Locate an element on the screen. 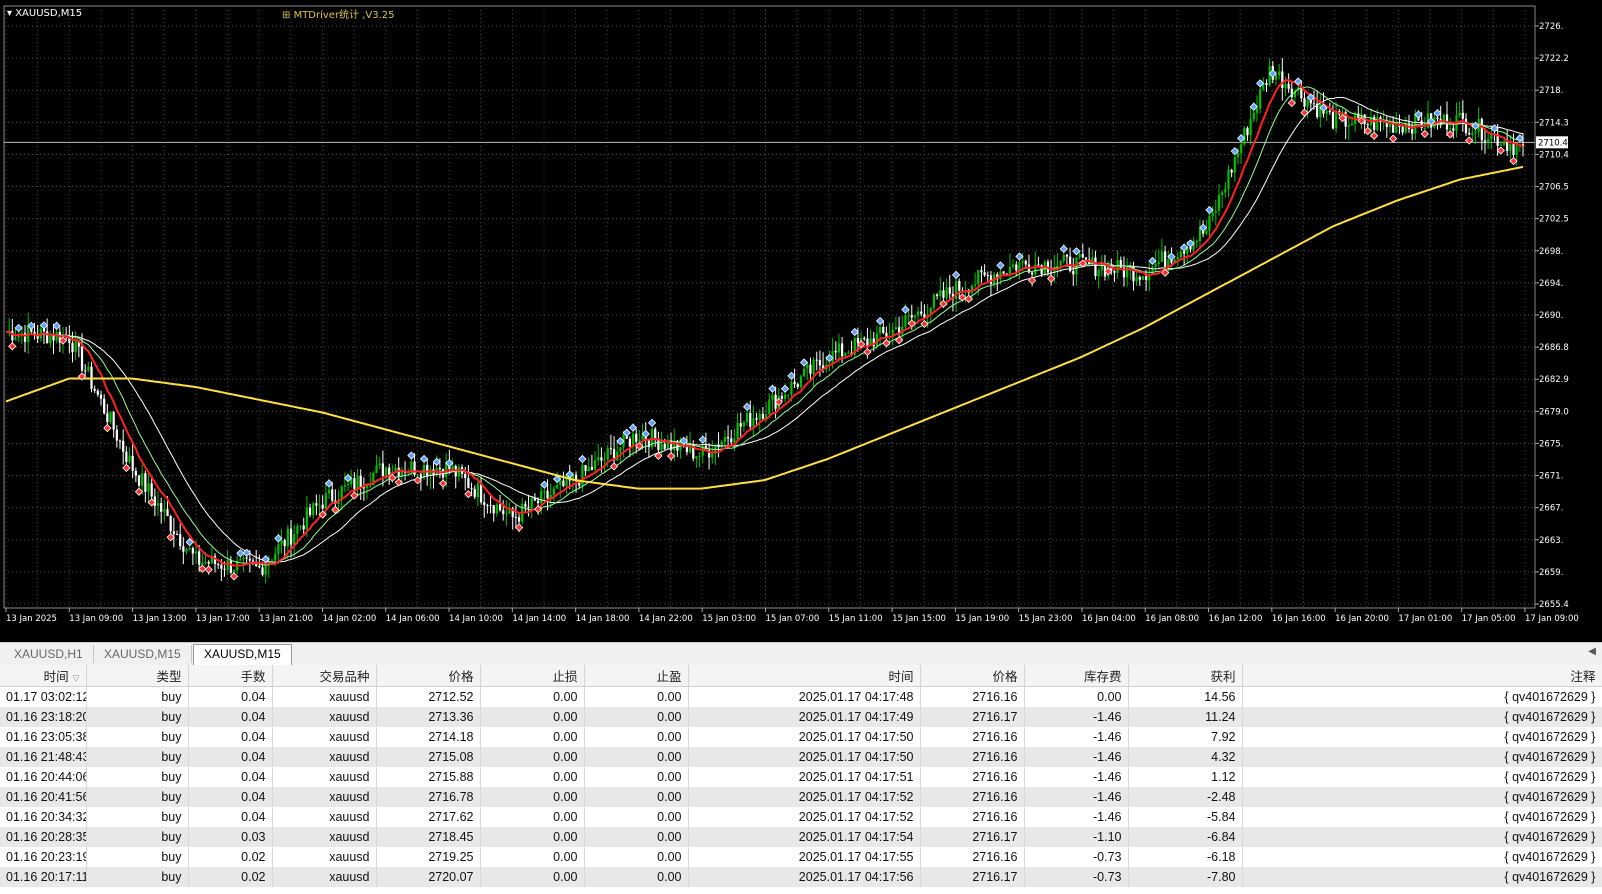 The image size is (1602, 894). tab-xauusd-h1: XAUUSD,H1 is located at coordinates (49, 654).